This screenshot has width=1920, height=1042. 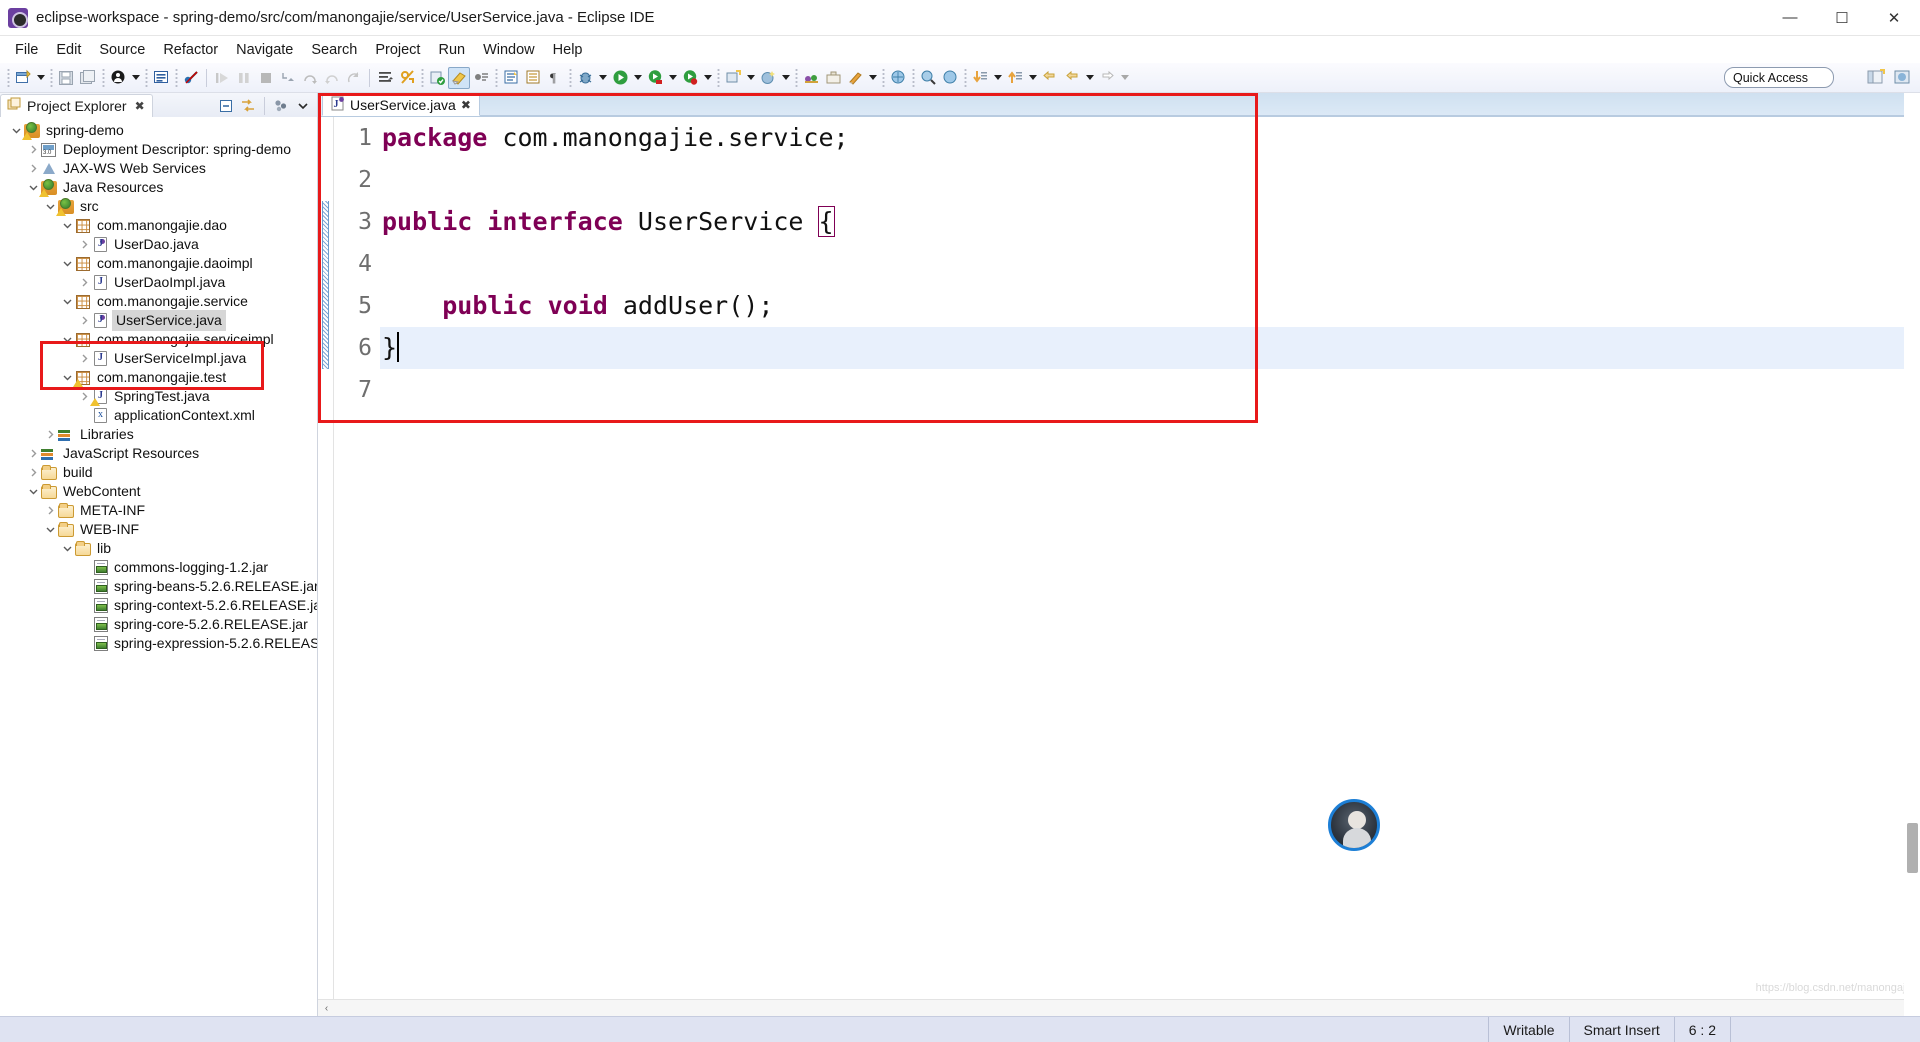 I want to click on code-line: package com.manongajie.service;, so click(x=1142, y=138).